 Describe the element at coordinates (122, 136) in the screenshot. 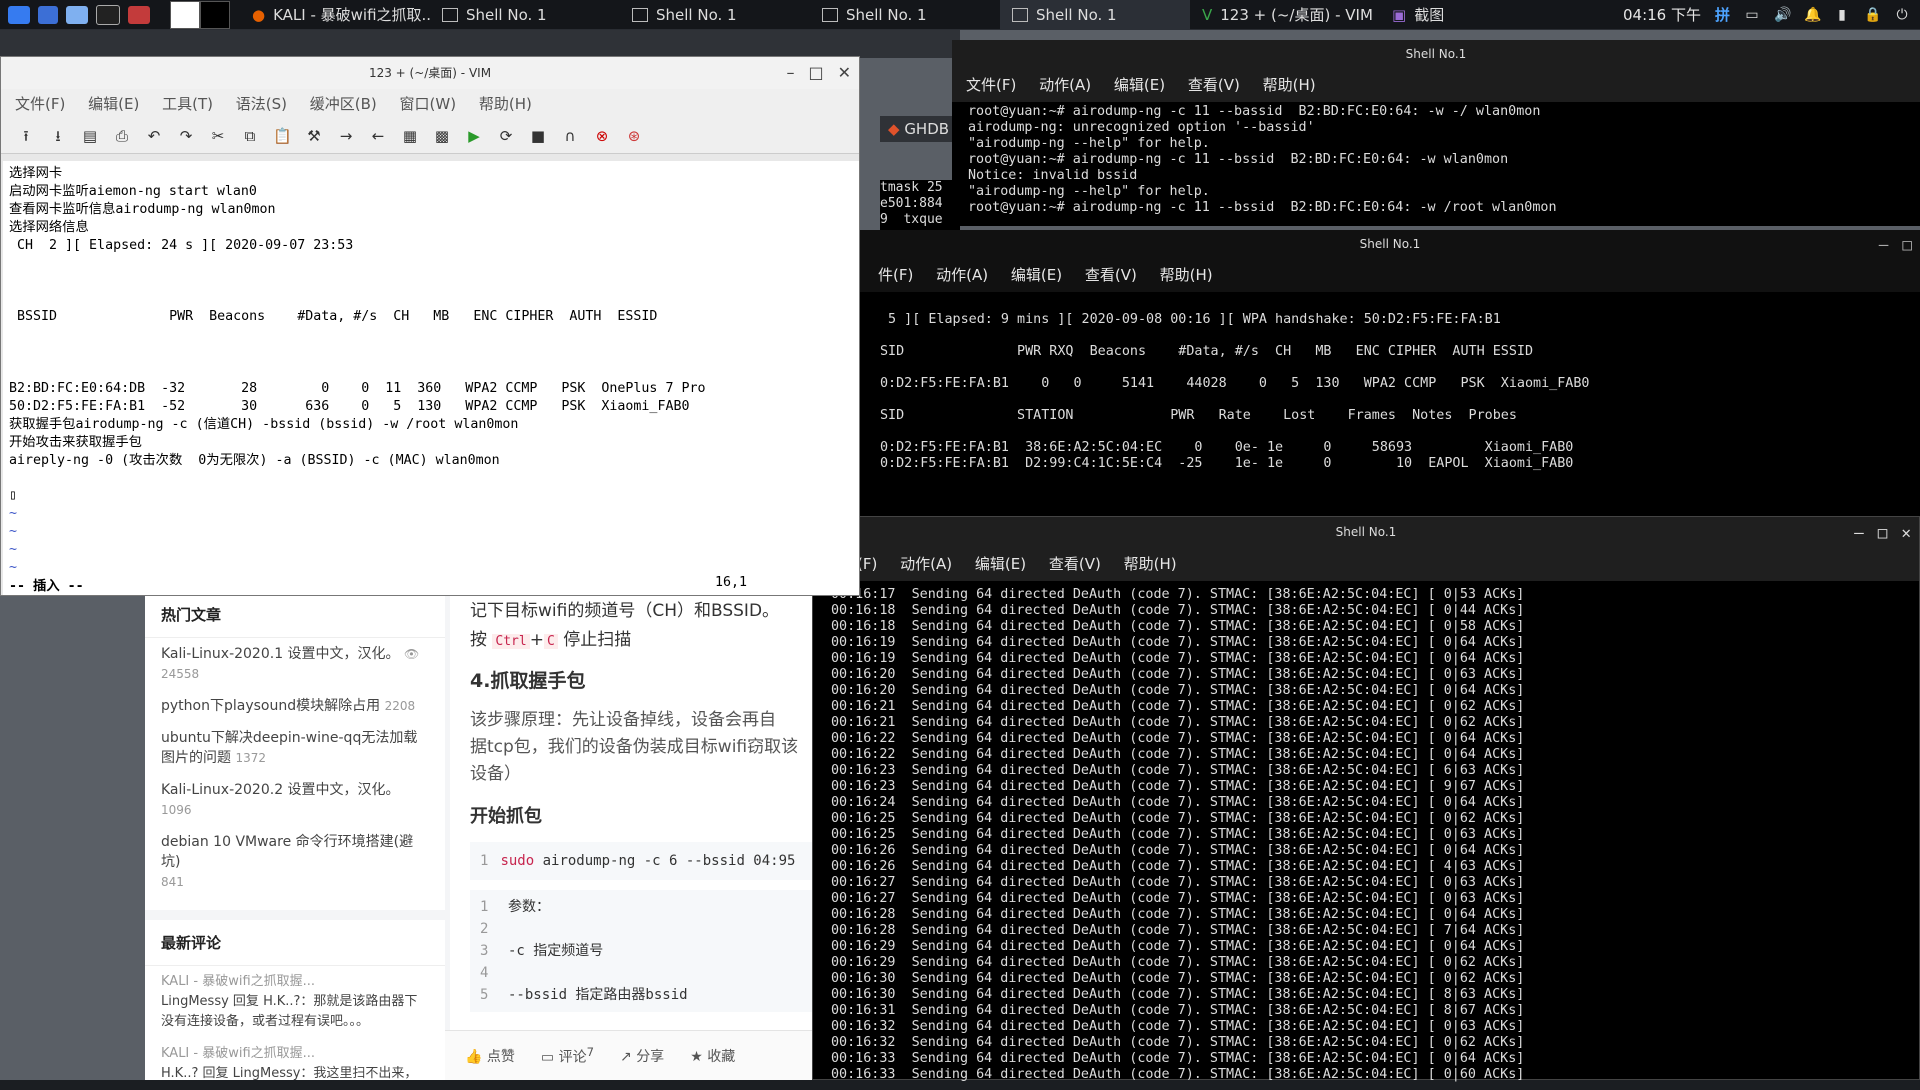

I see `print-icon: ⎙` at that location.